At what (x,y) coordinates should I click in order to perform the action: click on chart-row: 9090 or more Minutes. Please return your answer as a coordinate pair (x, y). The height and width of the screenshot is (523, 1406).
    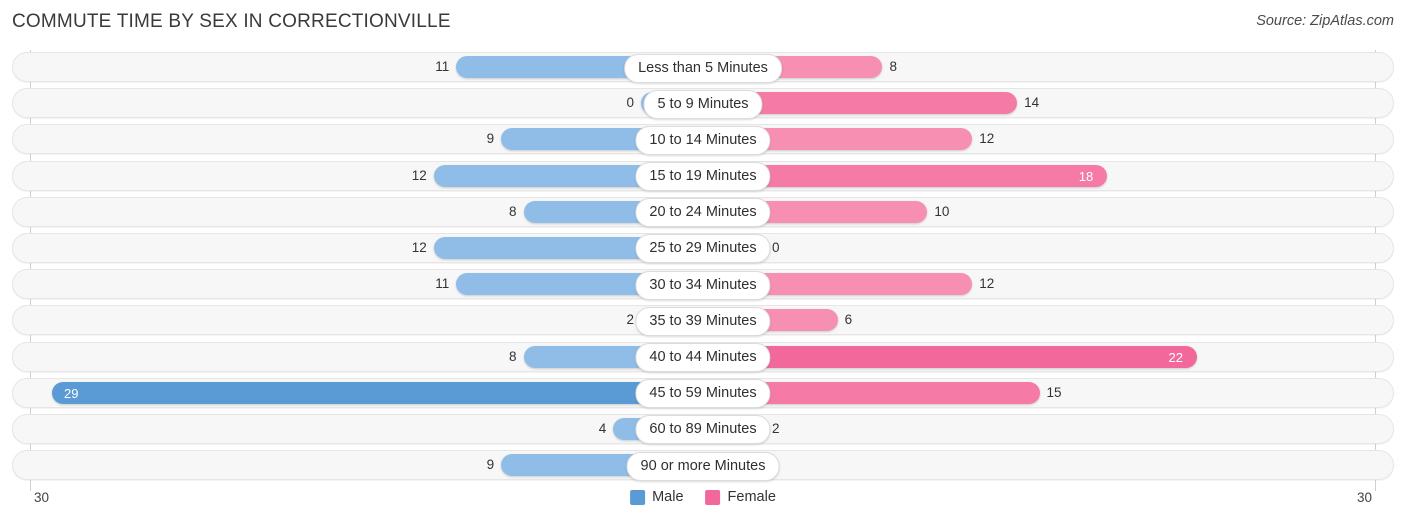
    Looking at the image, I should click on (703, 466).